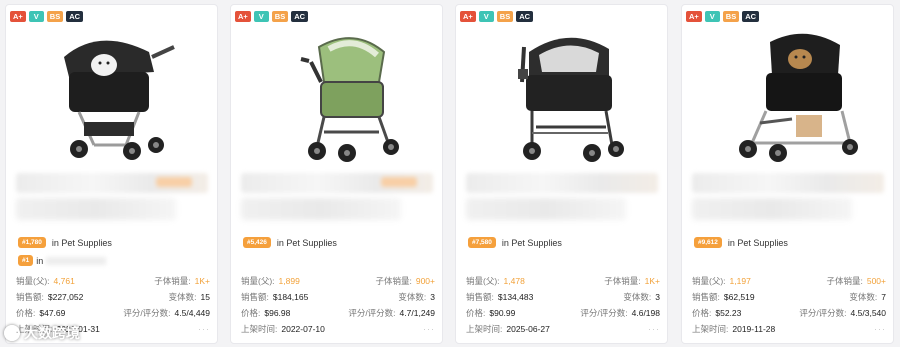  I want to click on price-value: $96.98, so click(277, 313).